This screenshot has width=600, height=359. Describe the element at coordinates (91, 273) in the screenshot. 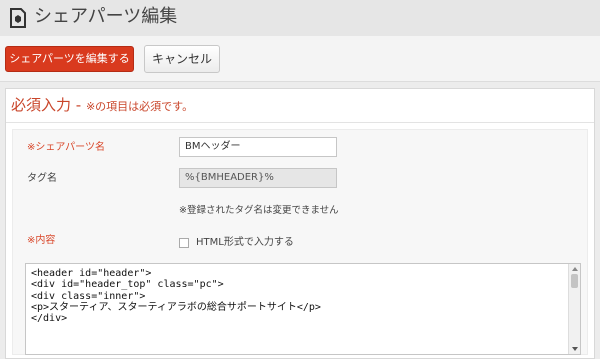

I see `code-line: <header id="header">` at that location.